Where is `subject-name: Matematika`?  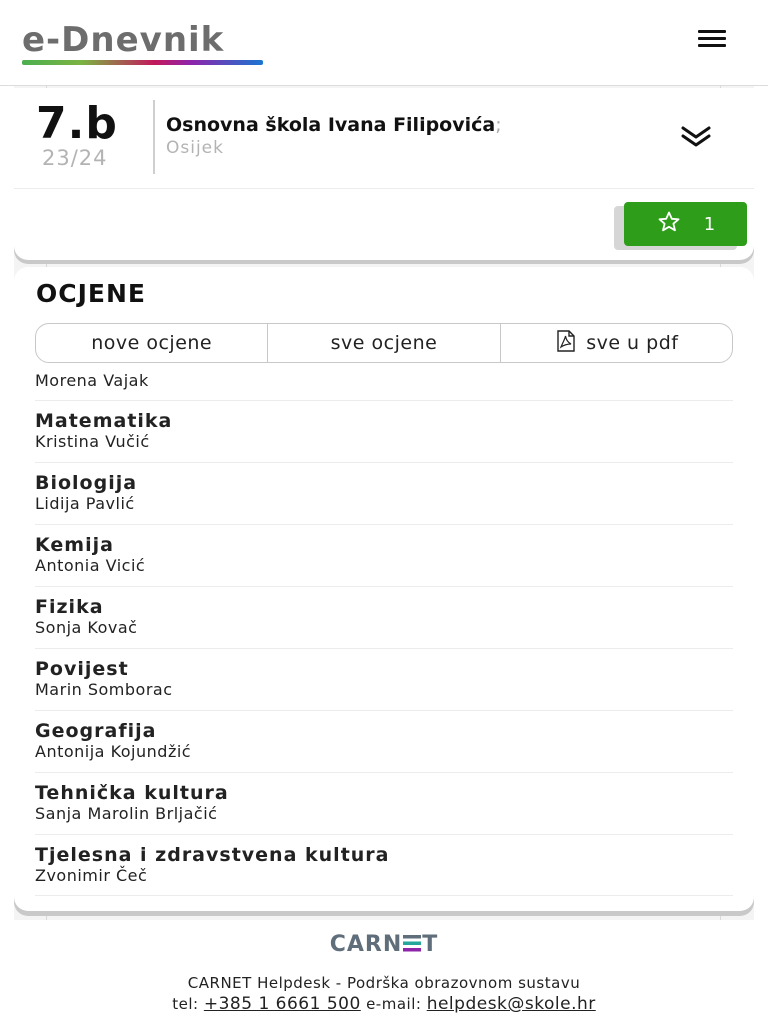 subject-name: Matematika is located at coordinates (104, 421).